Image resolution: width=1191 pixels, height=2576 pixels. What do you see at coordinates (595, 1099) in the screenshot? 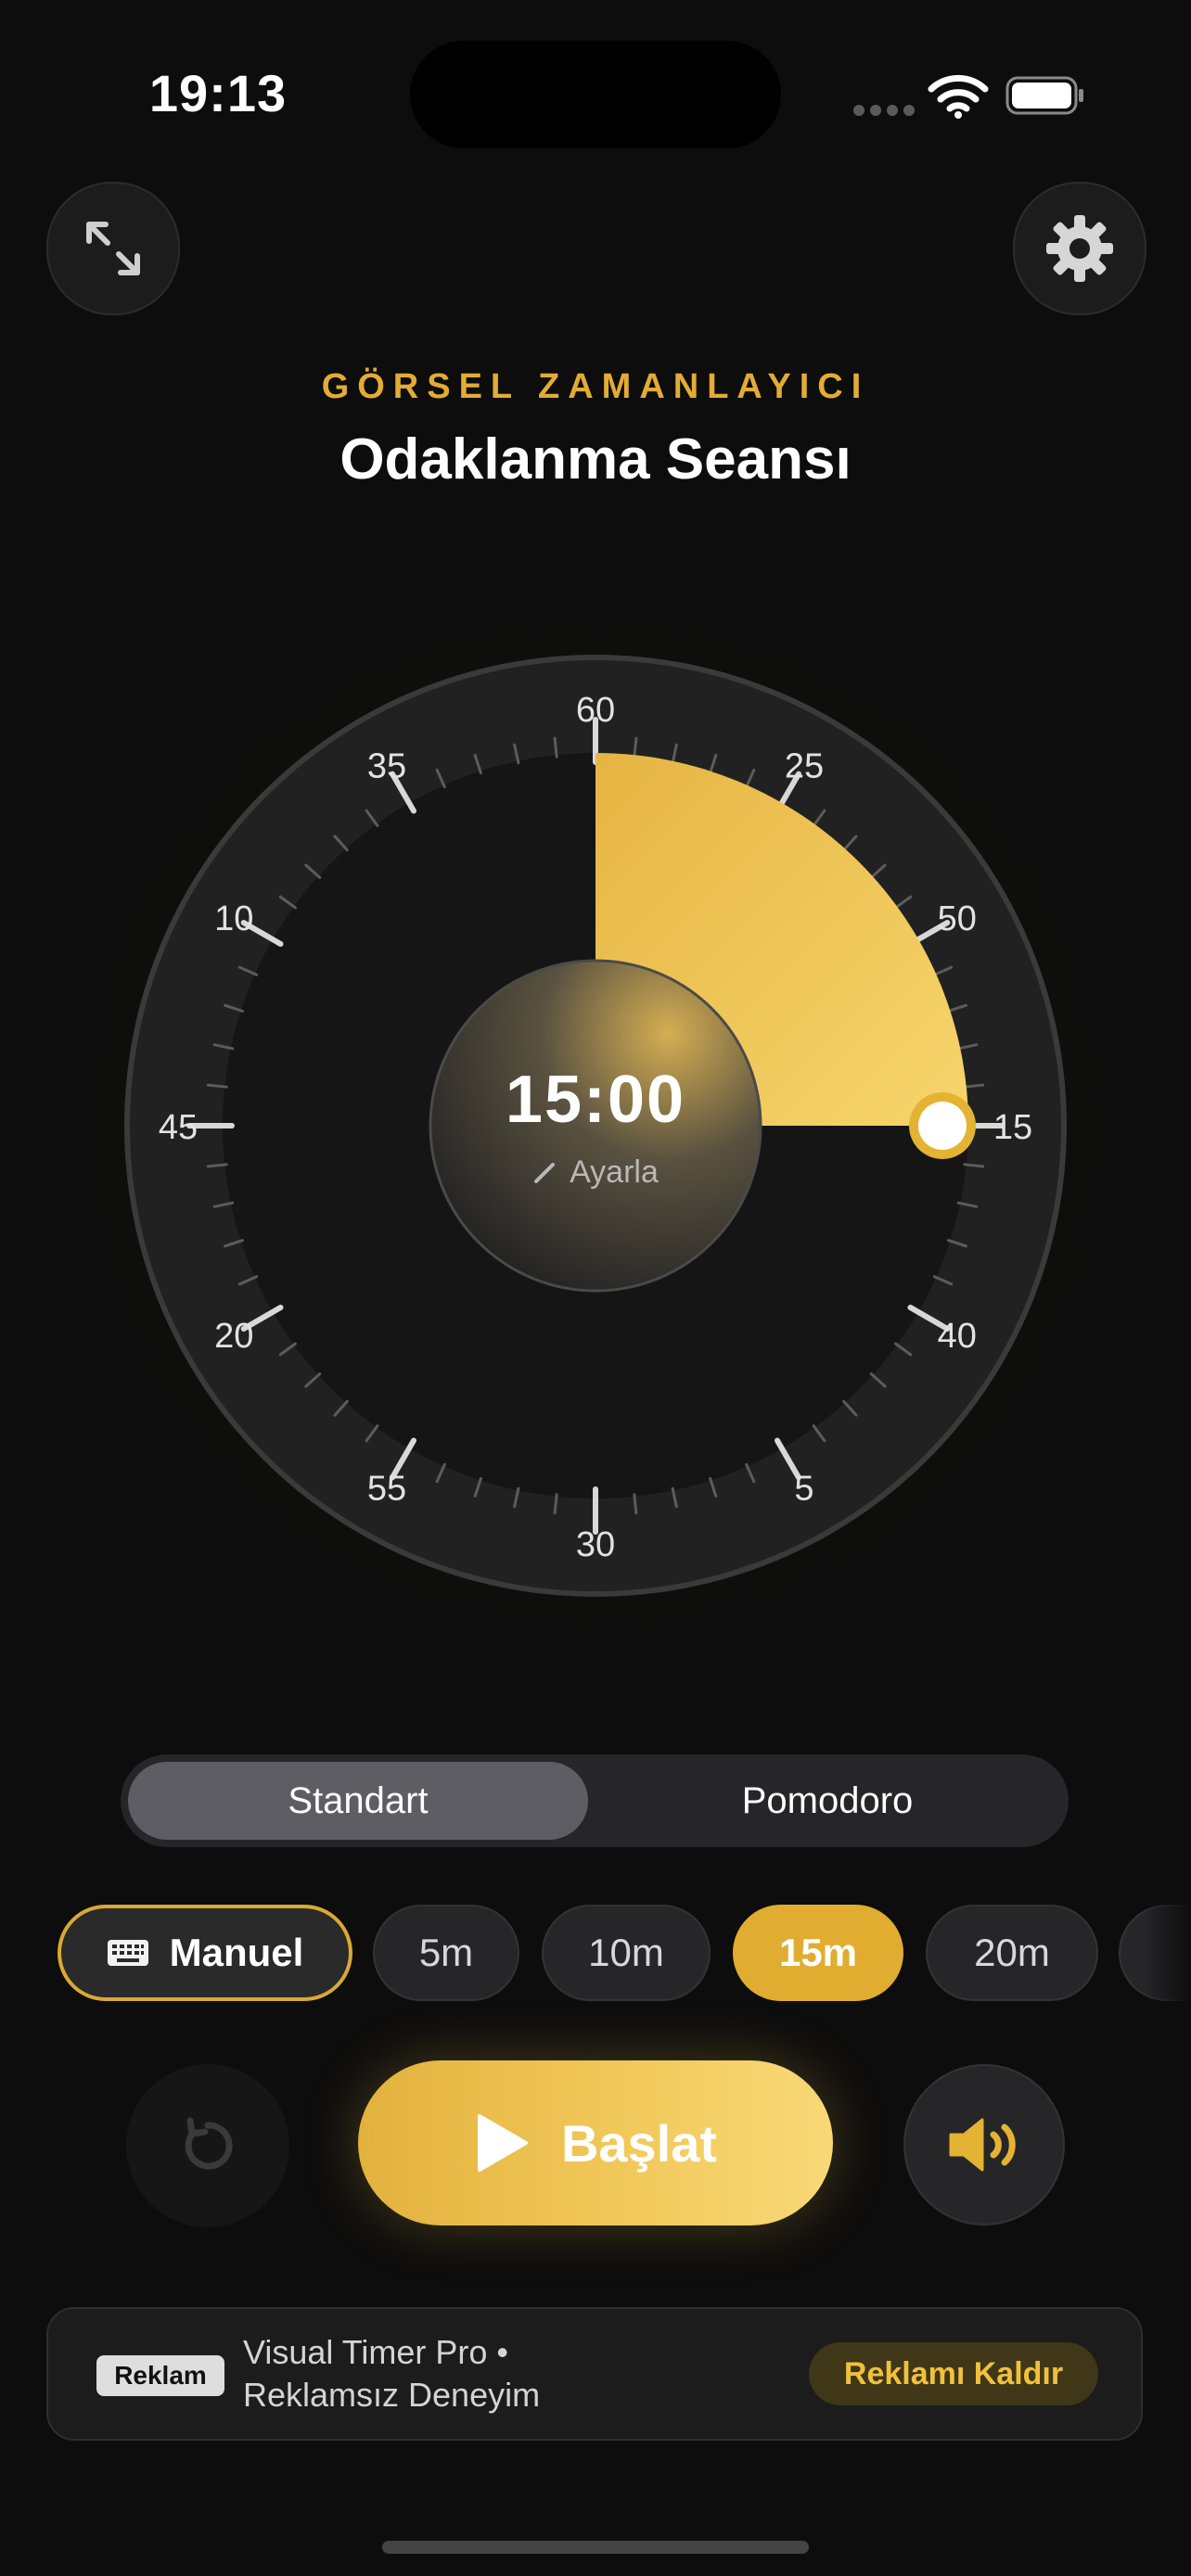
I see `remaining-time: 15:00` at bounding box center [595, 1099].